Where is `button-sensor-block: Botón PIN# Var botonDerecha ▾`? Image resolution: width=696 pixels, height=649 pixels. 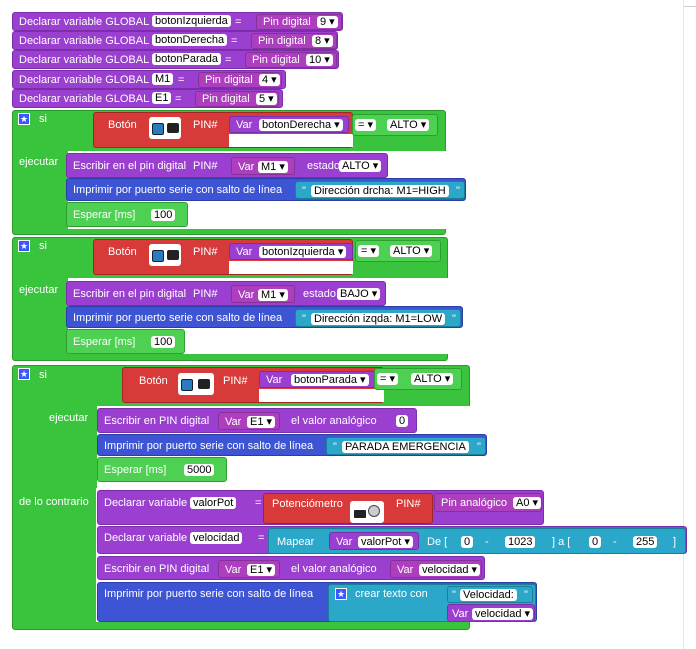
button-sensor-block: Botón PIN# Var botonDerecha ▾ is located at coordinates (223, 130).